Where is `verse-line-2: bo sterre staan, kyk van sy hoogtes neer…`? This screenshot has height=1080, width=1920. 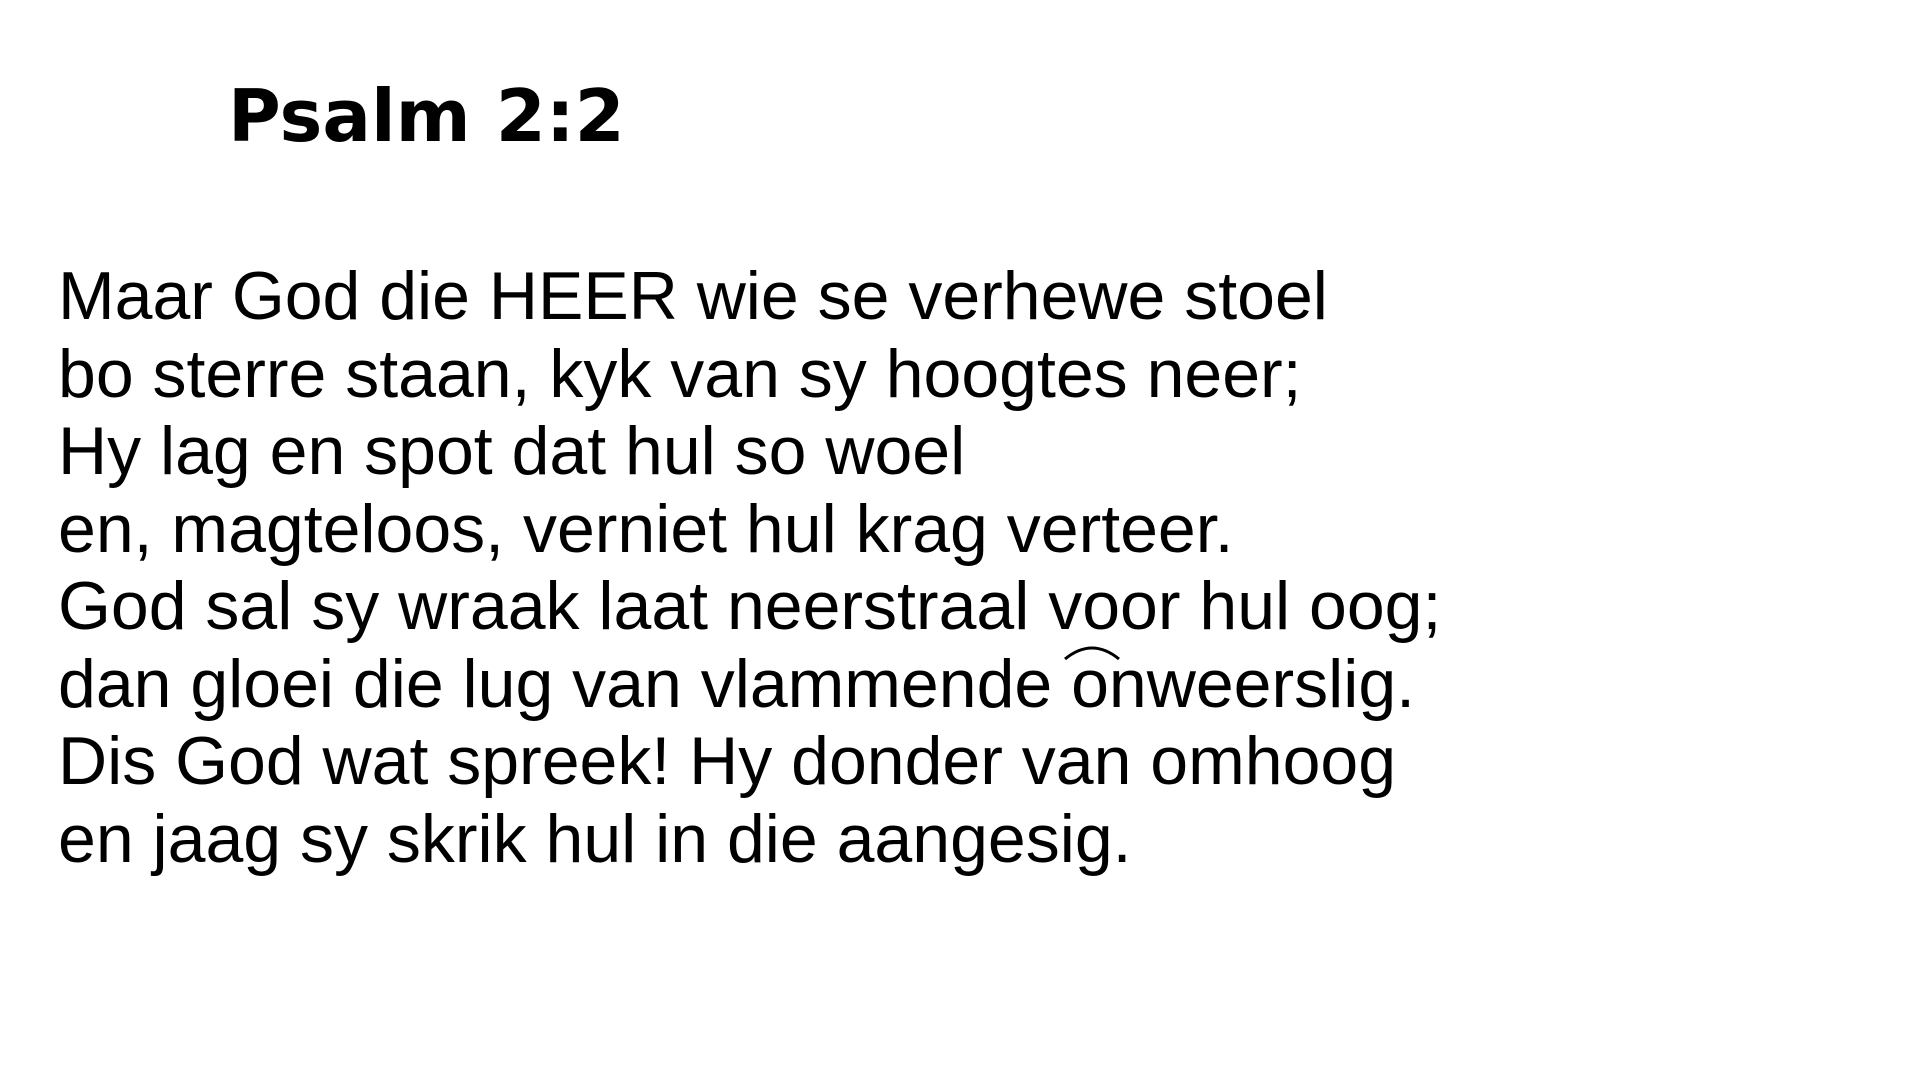
verse-line-2: bo sterre staan, kyk van sy hoogtes neer… is located at coordinates (680, 373).